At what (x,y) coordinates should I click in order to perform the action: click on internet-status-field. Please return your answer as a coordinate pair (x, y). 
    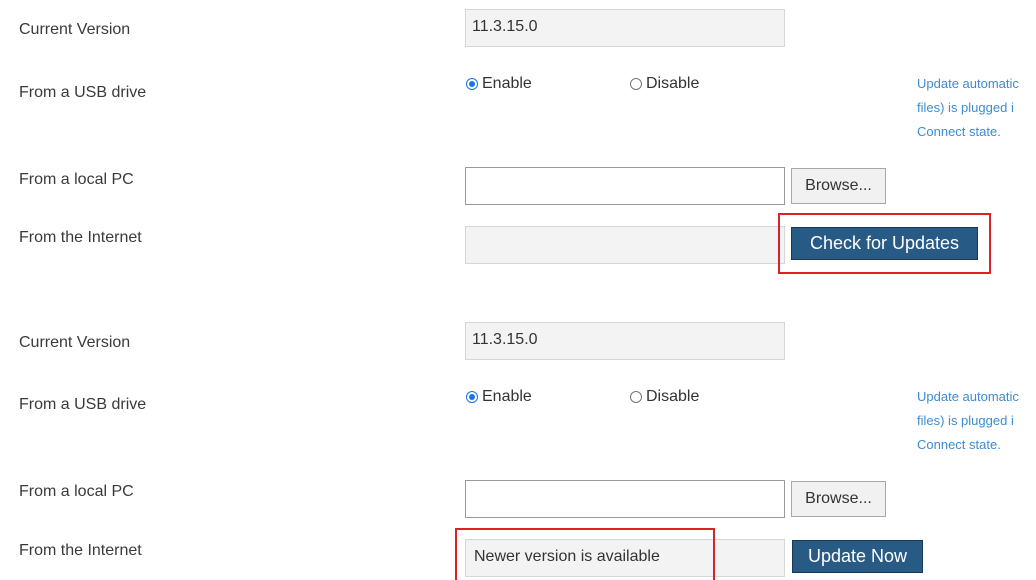
    Looking at the image, I should click on (625, 245).